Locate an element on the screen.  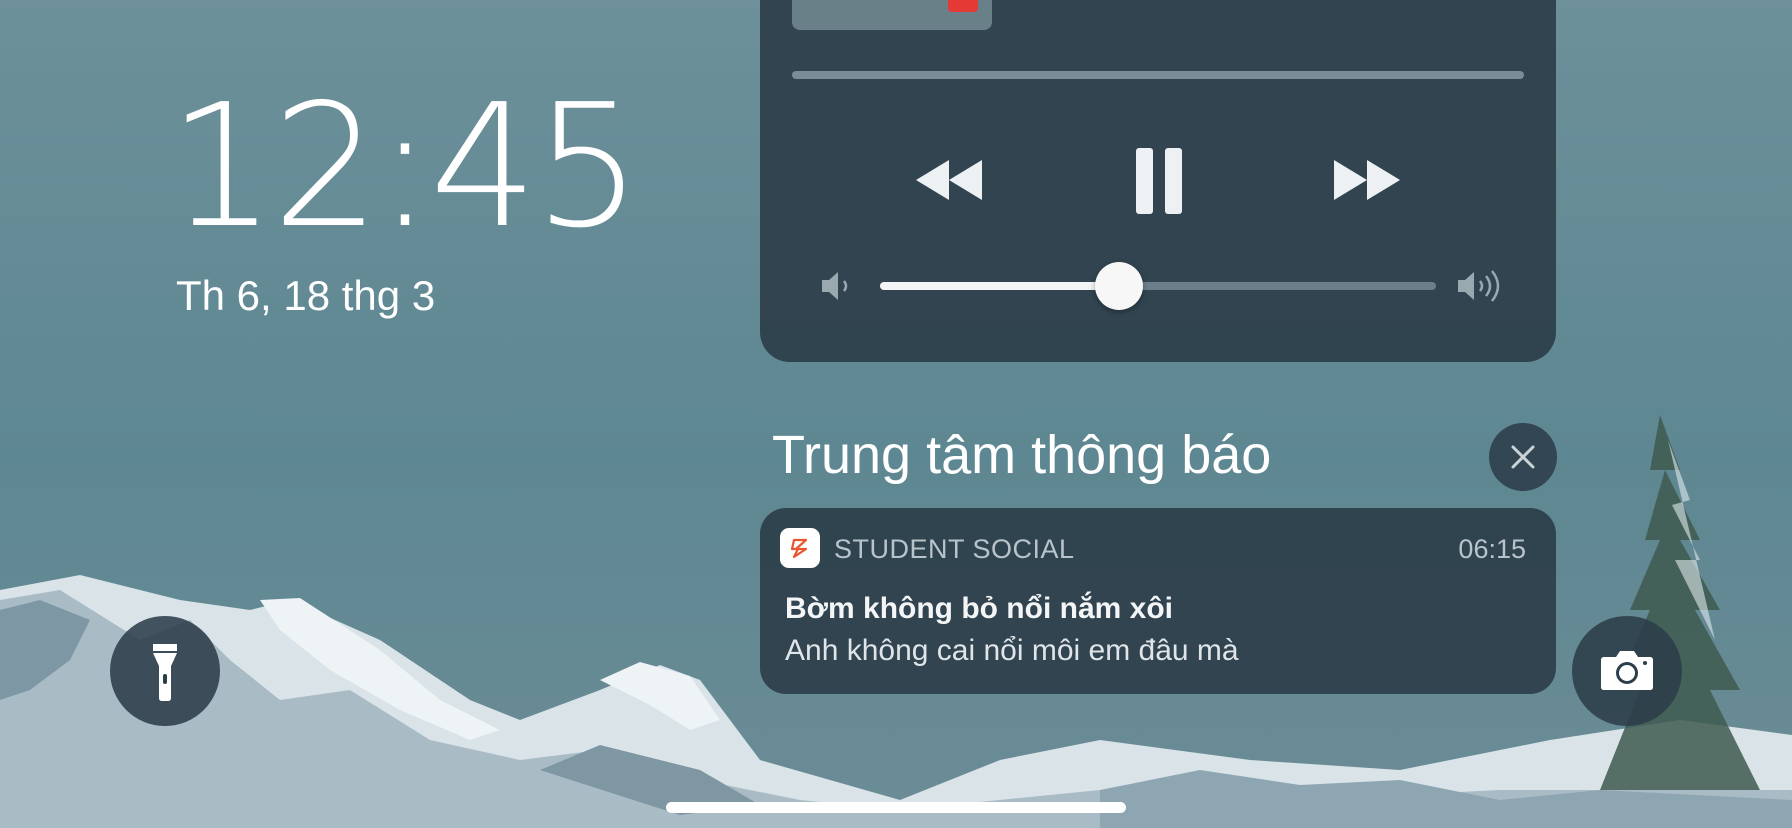
volume-slider-thumb is located at coordinates (1119, 286).